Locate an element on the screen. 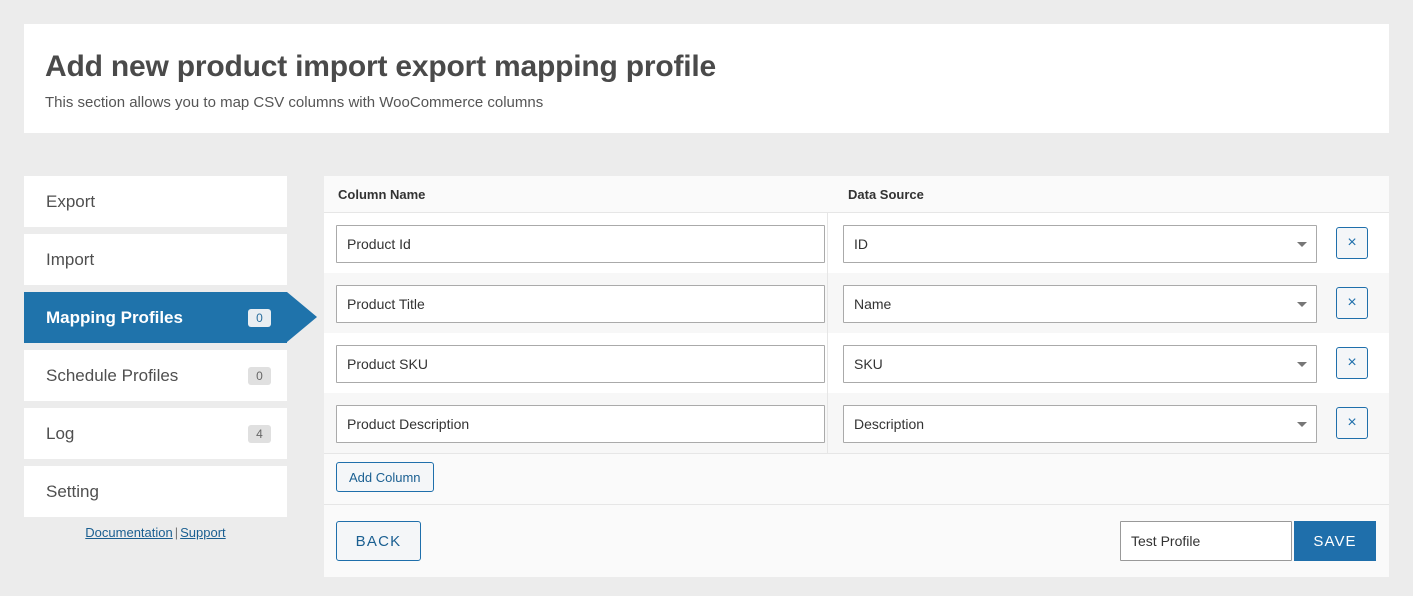 This screenshot has height=596, width=1413. data-source-value: Name is located at coordinates (873, 304).